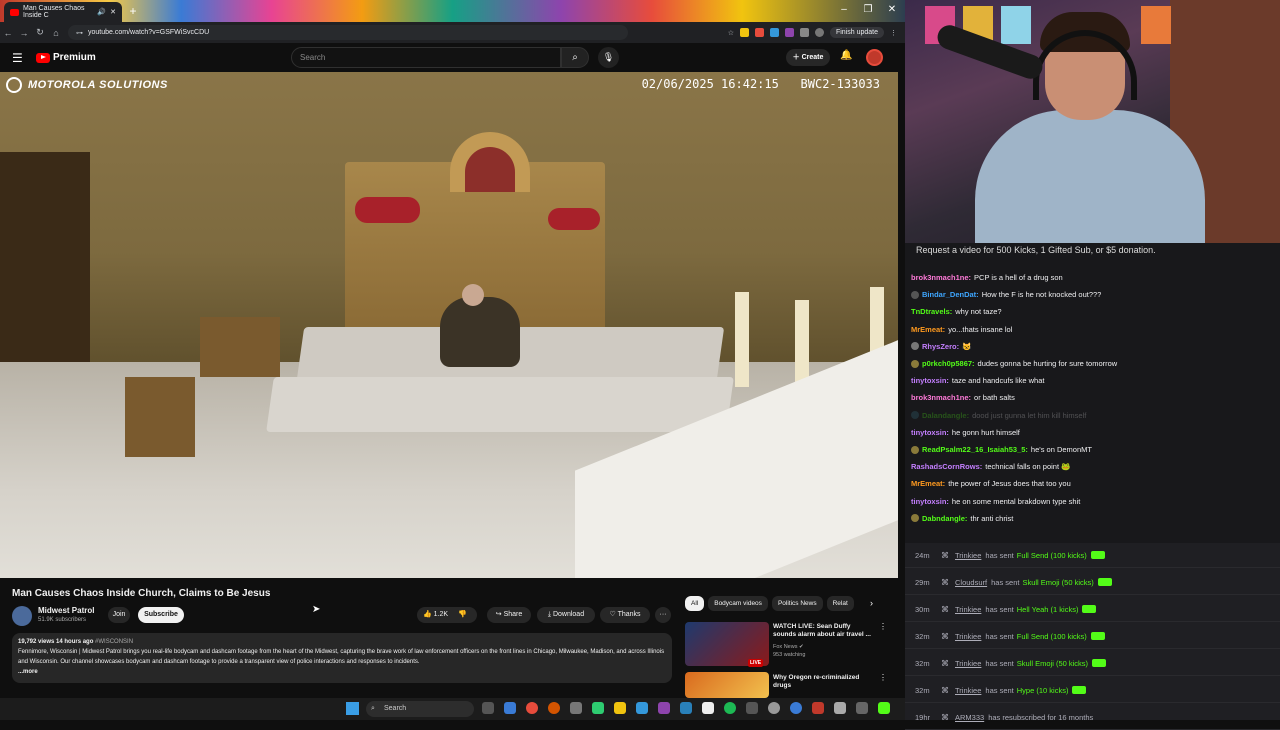  I want to click on thanks-button: ♡ Thanks, so click(625, 615).